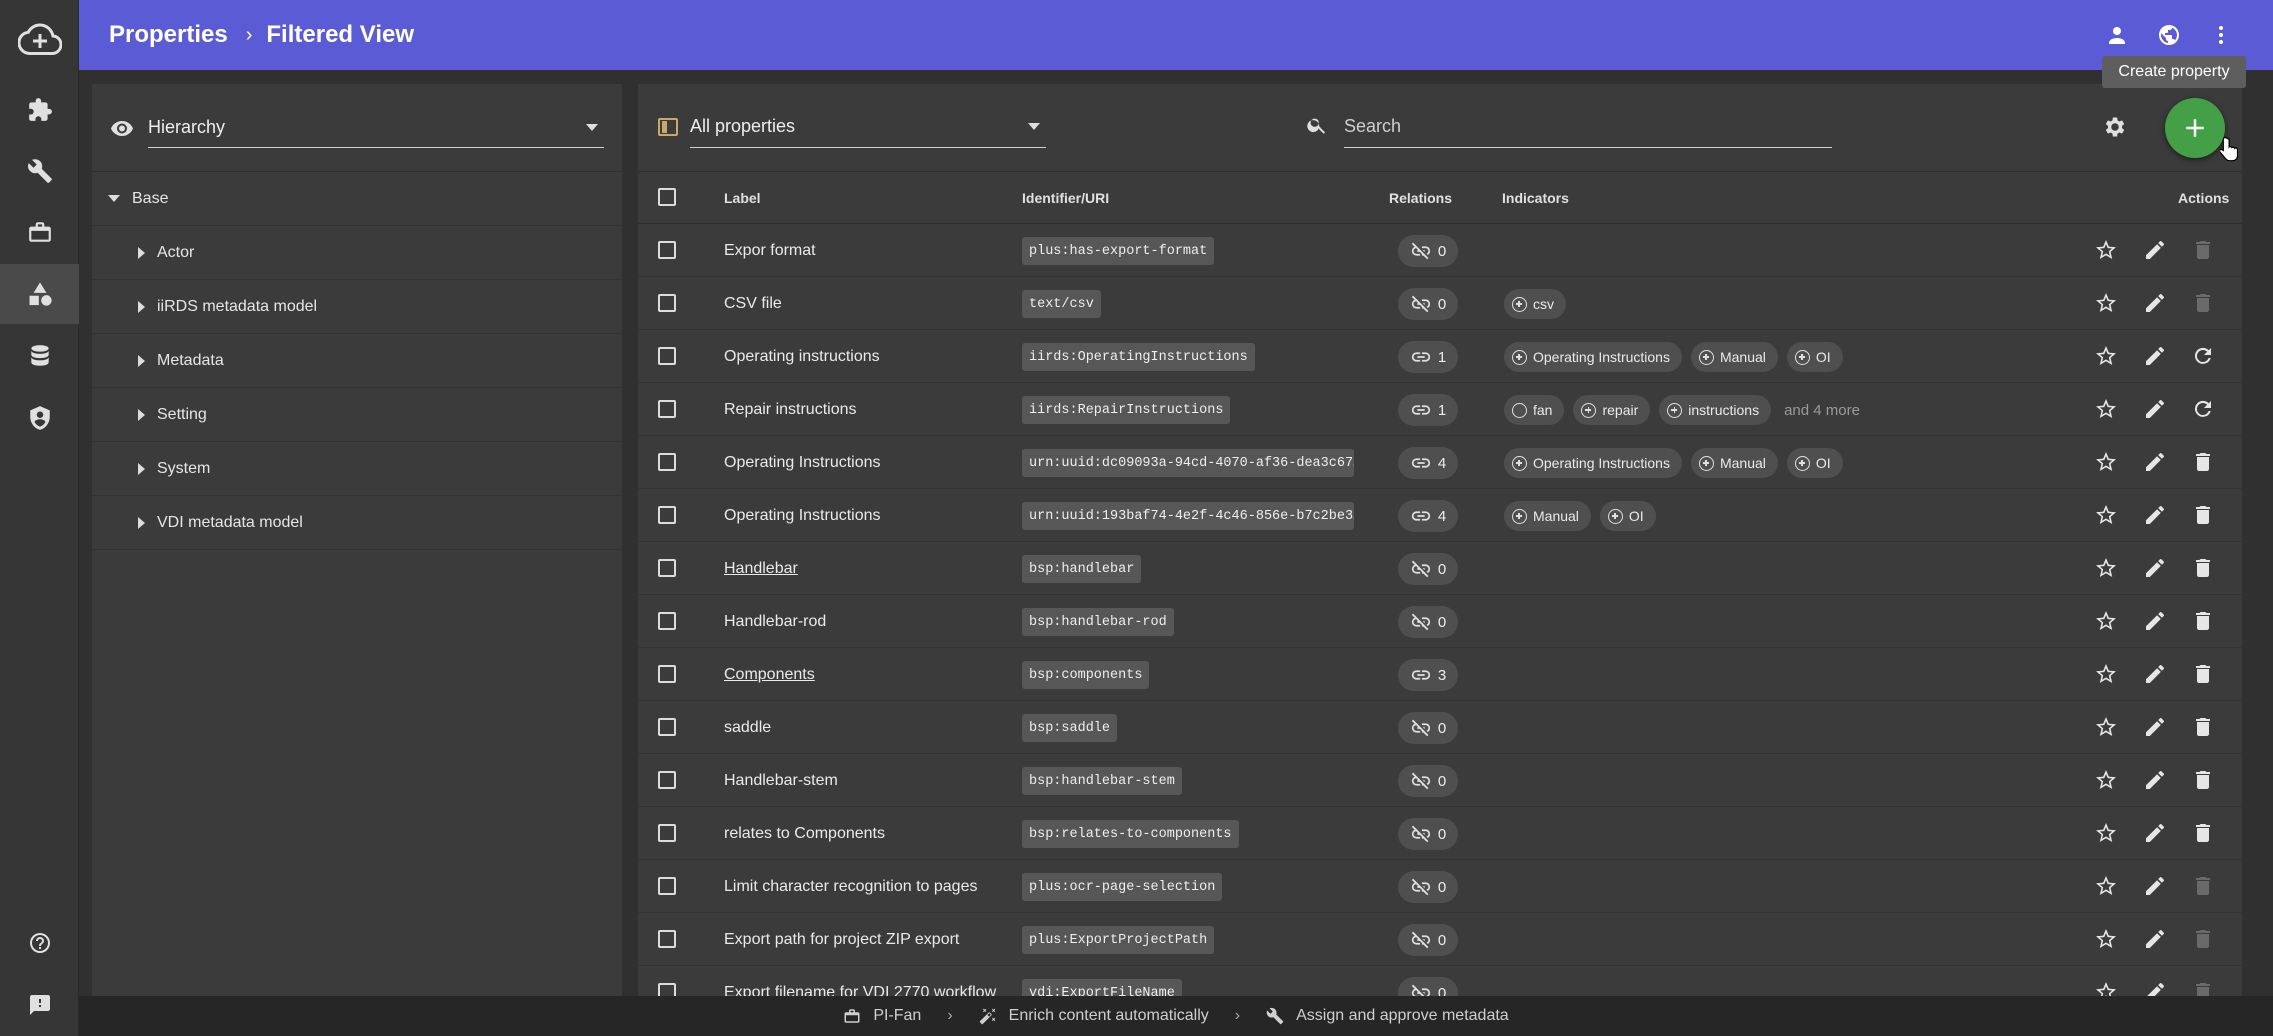  What do you see at coordinates (1428, 516) in the screenshot?
I see `relations-badge: 4` at bounding box center [1428, 516].